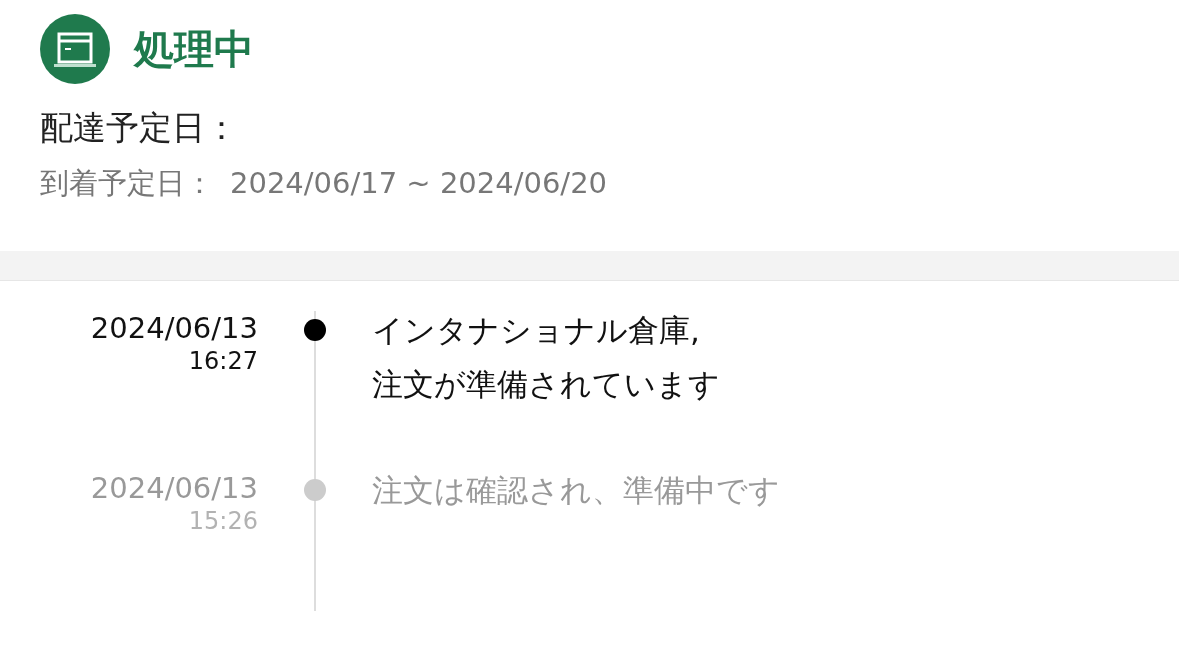 This screenshot has width=1179, height=650. I want to click on delivery-heading: 配達予定日：, so click(139, 128).